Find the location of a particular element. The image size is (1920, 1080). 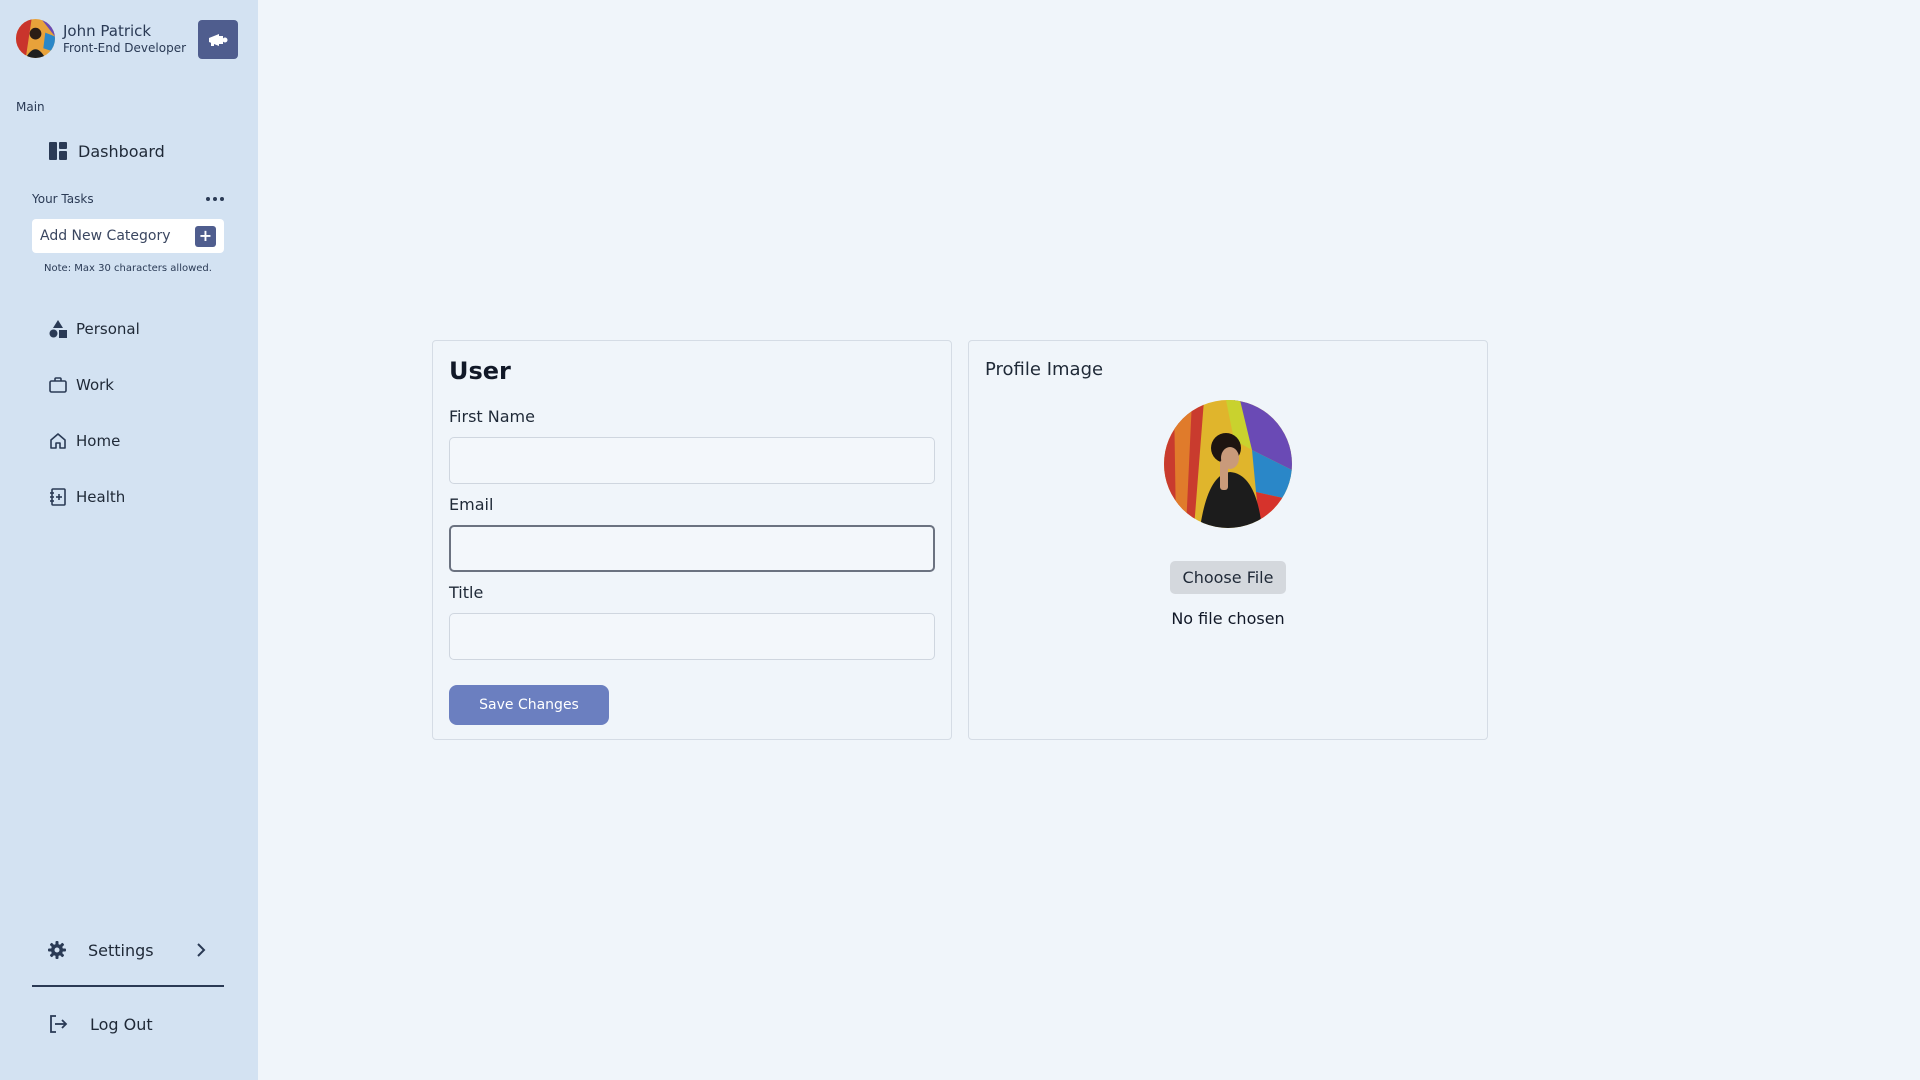

add-category-input: Add New Category + is located at coordinates (128, 236).